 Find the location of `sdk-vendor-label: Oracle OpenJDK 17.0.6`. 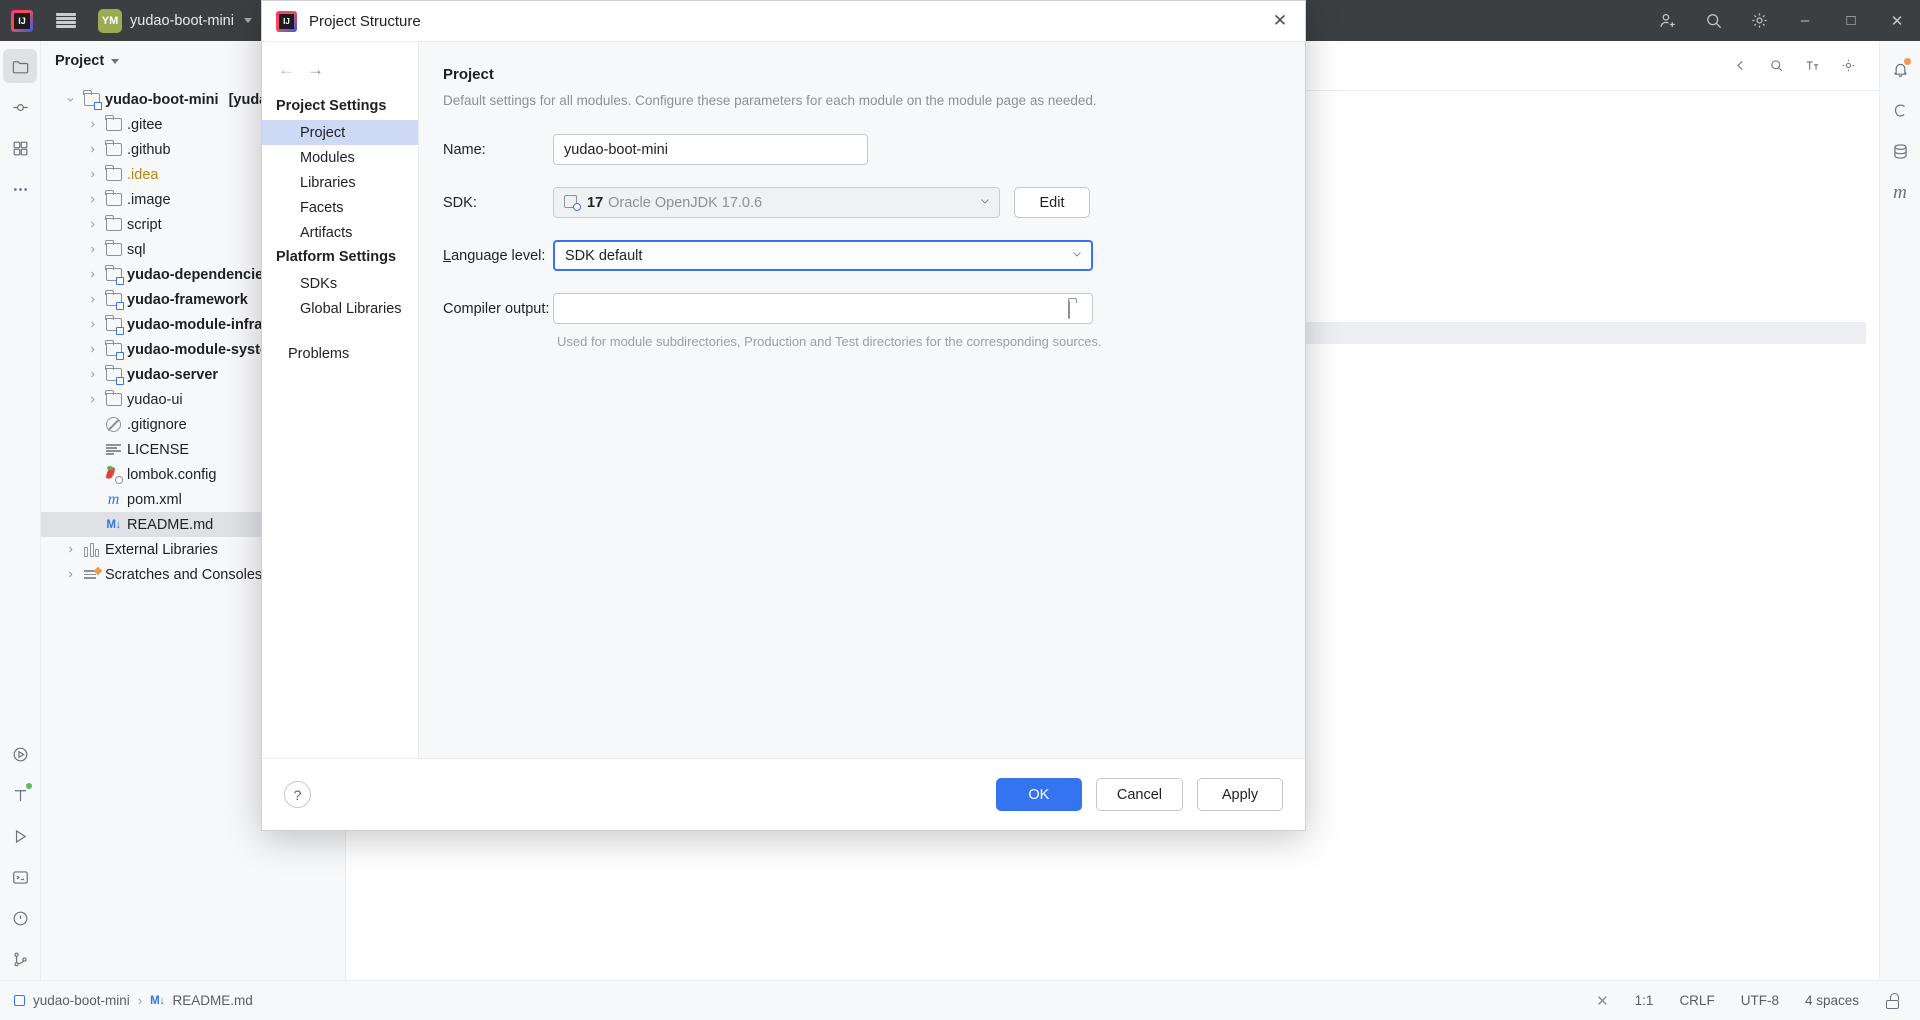

sdk-vendor-label: Oracle OpenJDK 17.0.6 is located at coordinates (685, 202).